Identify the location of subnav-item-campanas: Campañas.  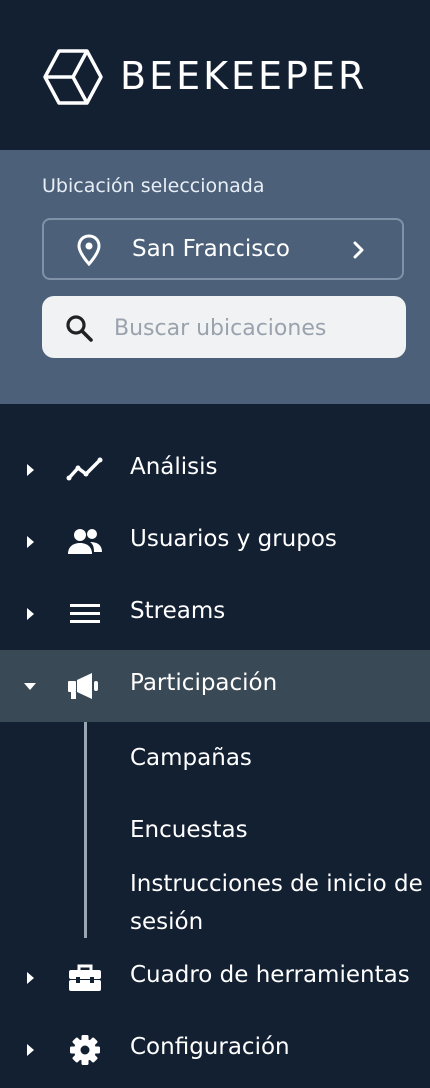
(191, 758).